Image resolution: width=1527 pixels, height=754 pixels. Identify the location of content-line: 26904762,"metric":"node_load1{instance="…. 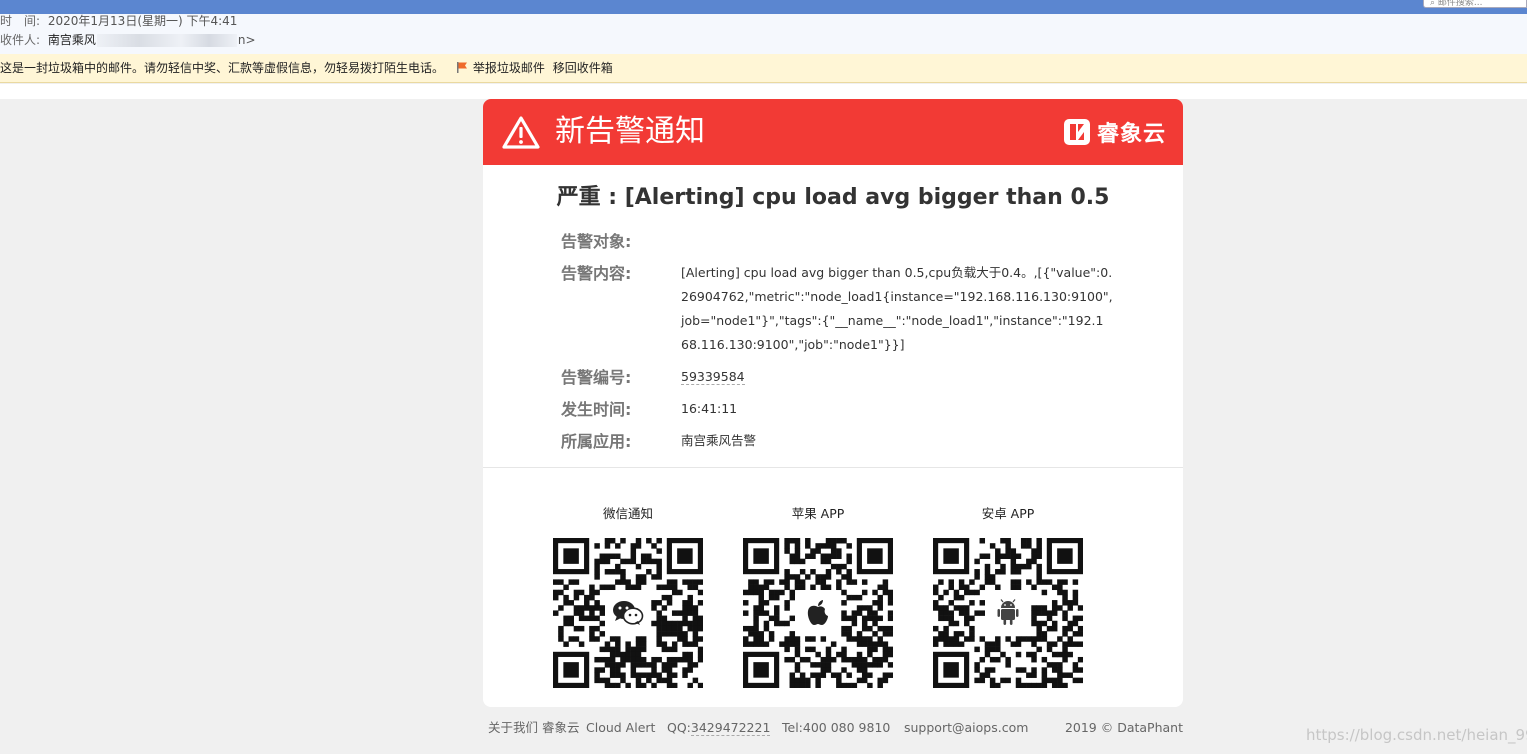
(897, 296).